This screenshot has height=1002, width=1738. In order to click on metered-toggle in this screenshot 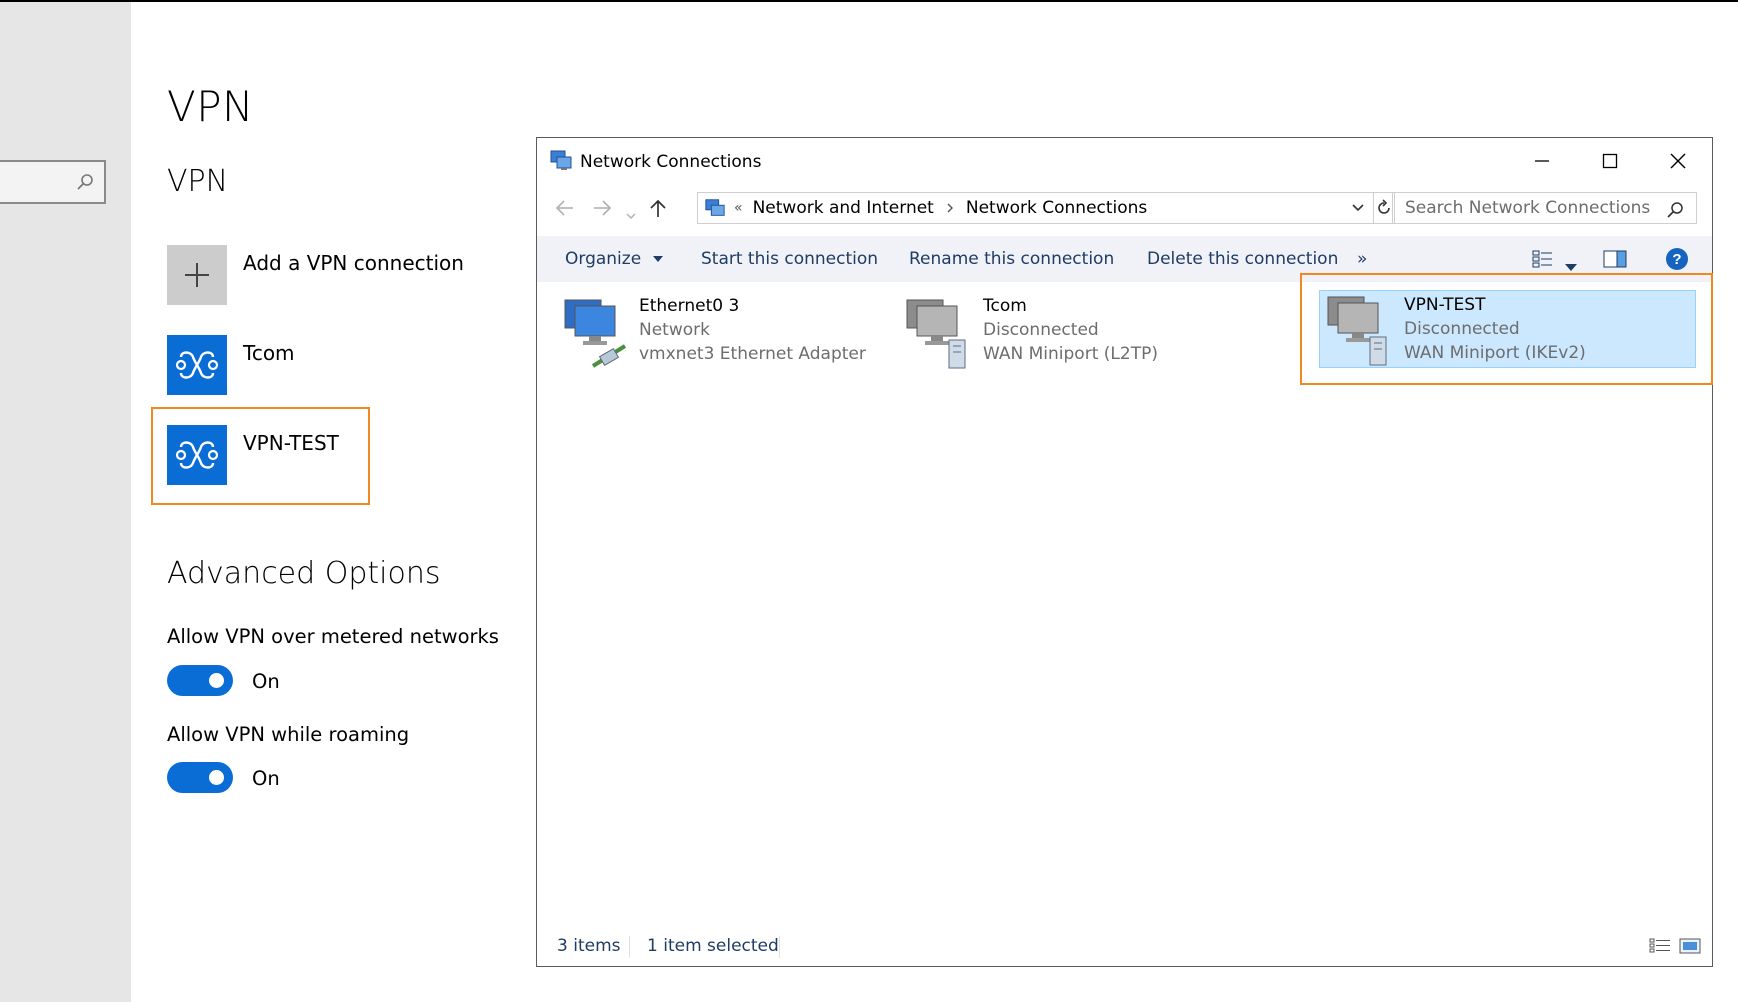, I will do `click(200, 680)`.